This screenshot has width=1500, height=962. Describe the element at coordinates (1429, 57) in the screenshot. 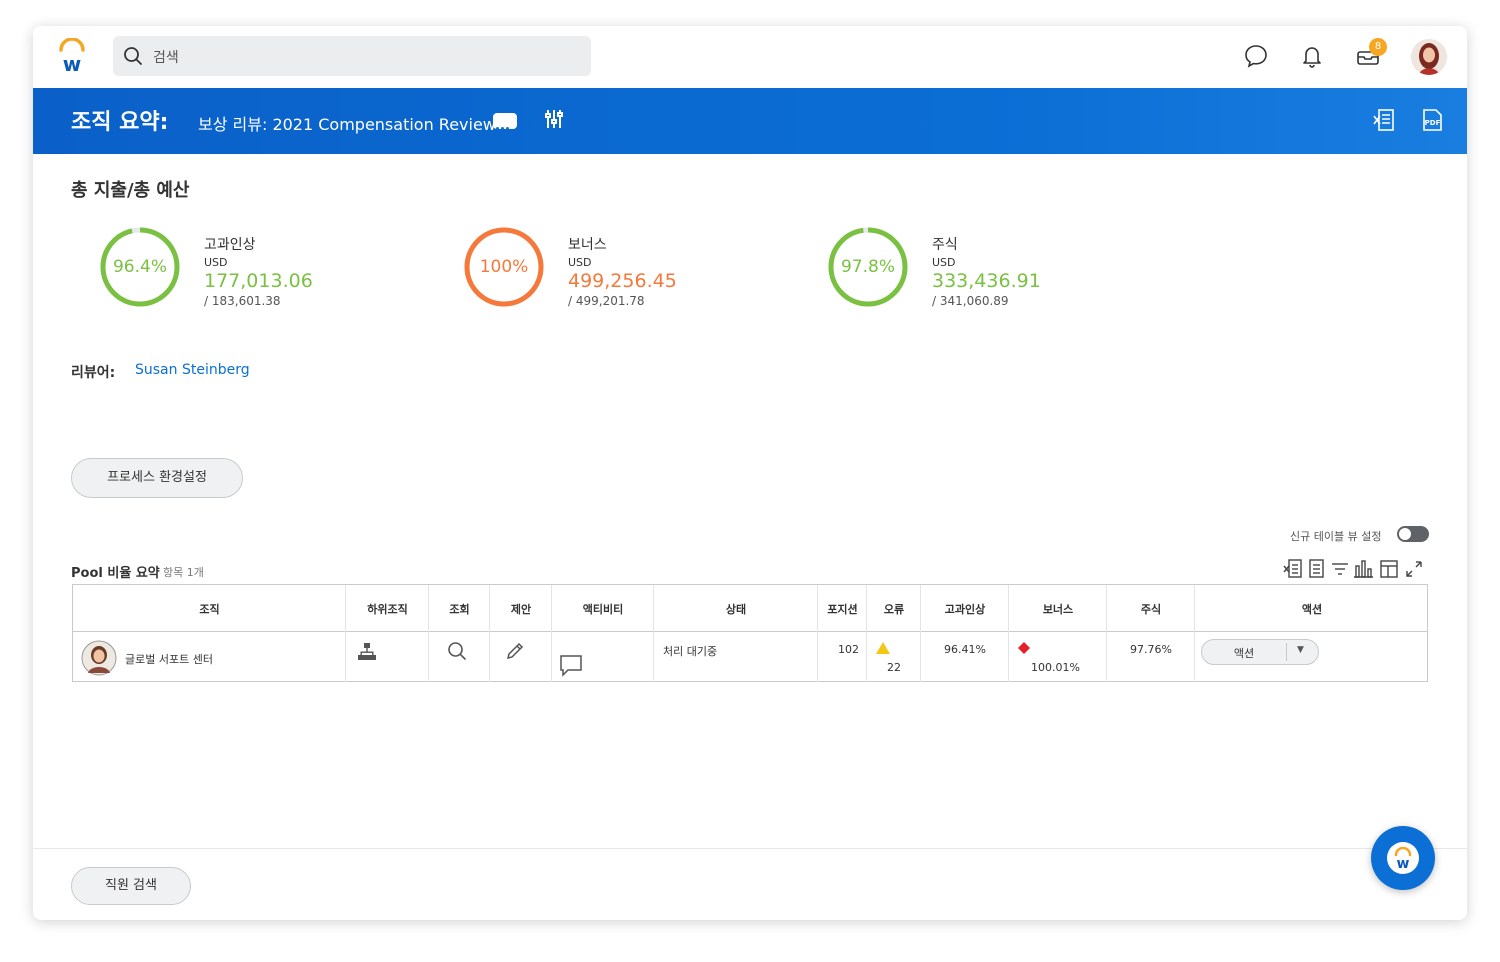

I see `user-avatar` at that location.